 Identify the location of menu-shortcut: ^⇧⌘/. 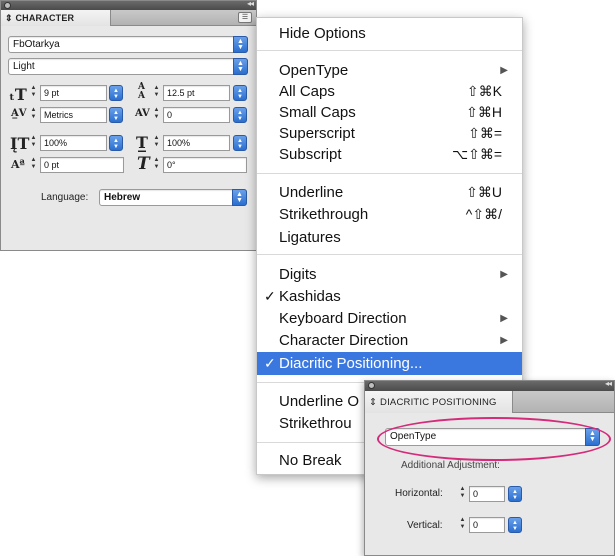
(483, 214).